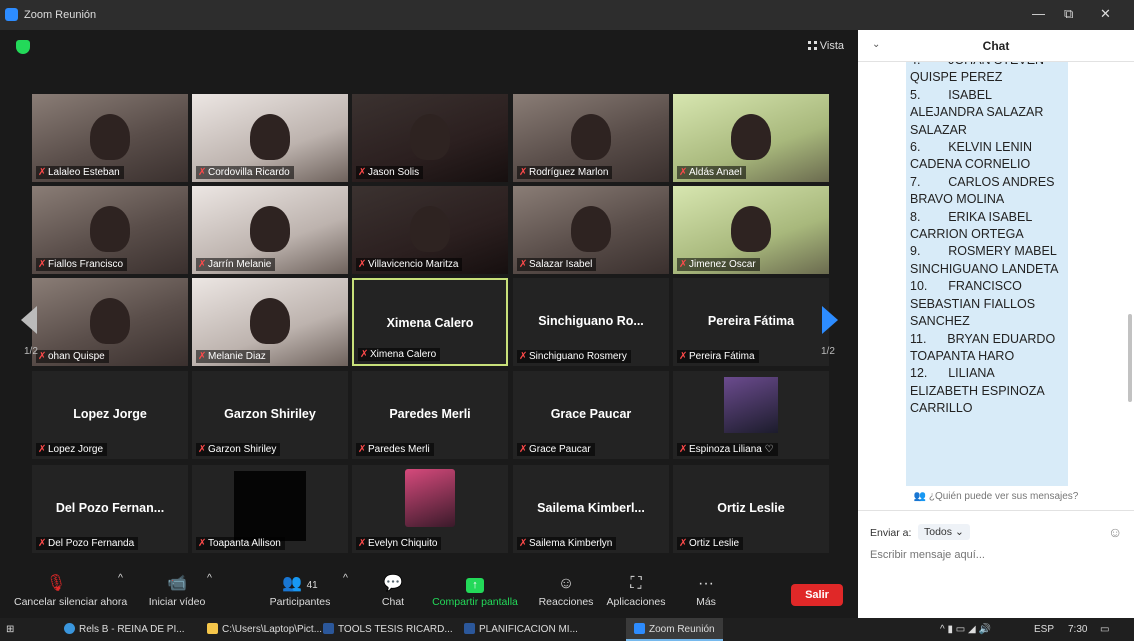 The image size is (1134, 641). What do you see at coordinates (409, 264) in the screenshot?
I see `participant-name-label: ✗ Villavicencio Maritza` at bounding box center [409, 264].